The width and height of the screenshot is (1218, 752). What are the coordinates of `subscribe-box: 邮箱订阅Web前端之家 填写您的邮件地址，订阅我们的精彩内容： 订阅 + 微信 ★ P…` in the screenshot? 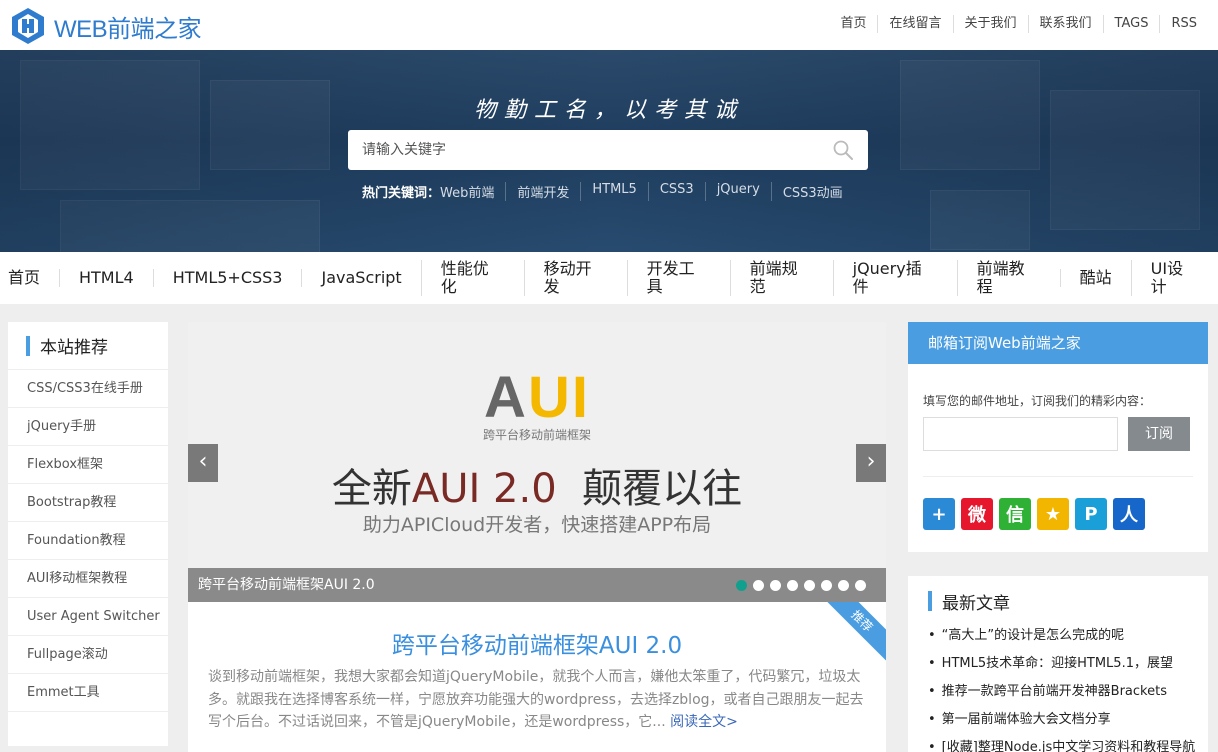 It's located at (1058, 437).